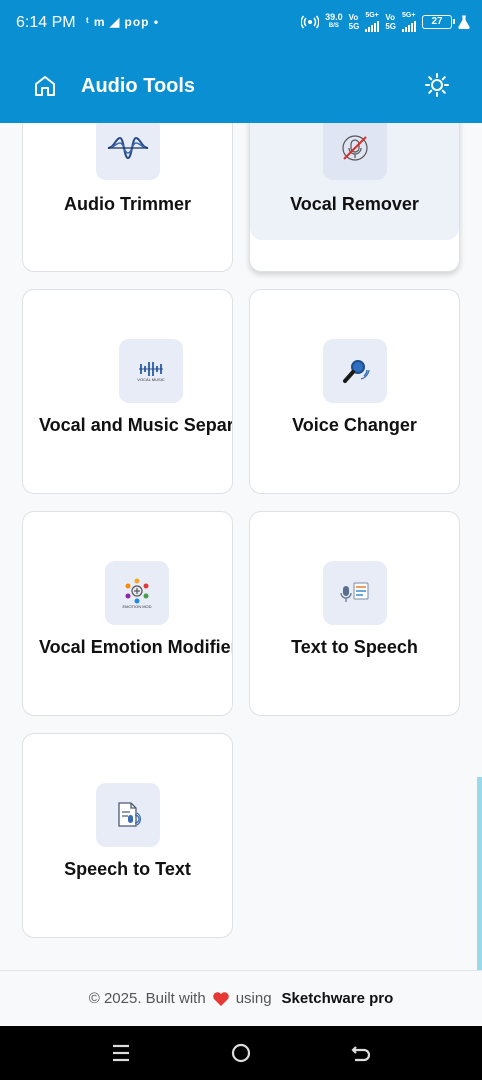 This screenshot has height=1080, width=482. Describe the element at coordinates (135, 425) in the screenshot. I see `tool-label: Vocal and Music Separ` at that location.